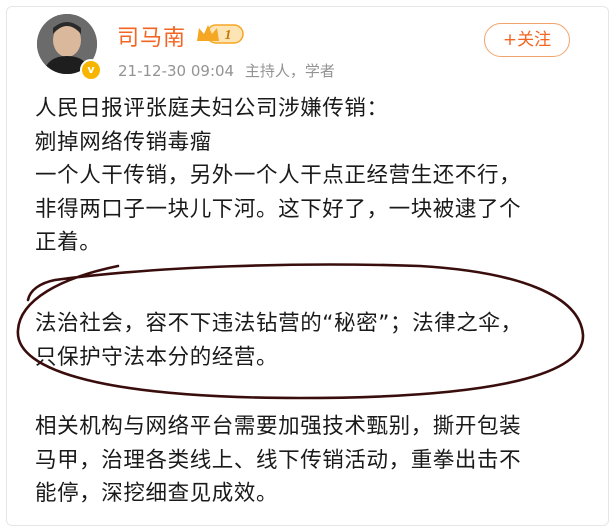  I want to click on text-line: 只保护守法本分的经营。, so click(157, 357).